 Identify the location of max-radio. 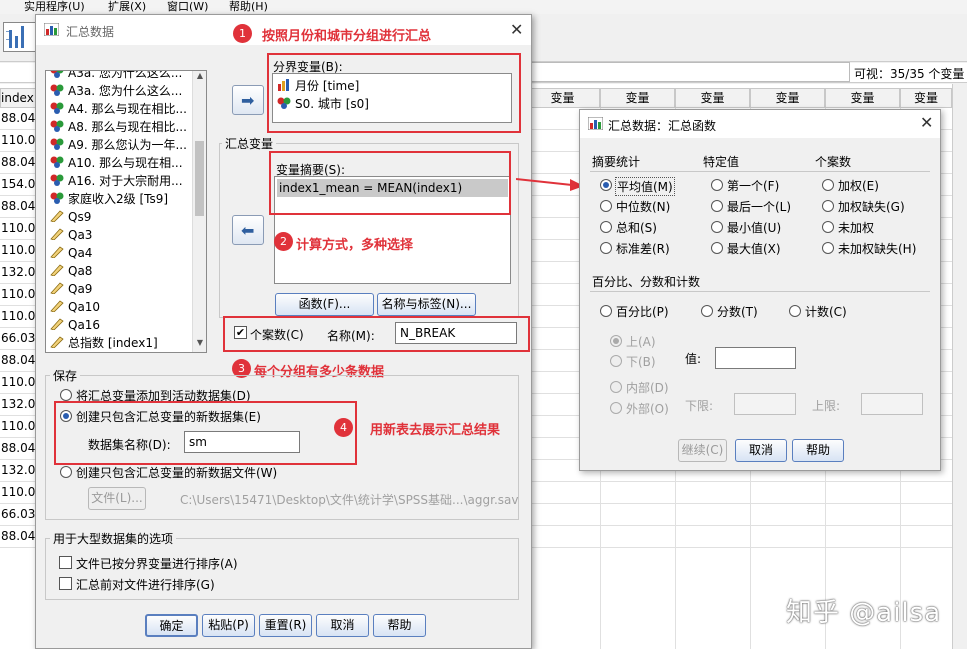
(717, 248).